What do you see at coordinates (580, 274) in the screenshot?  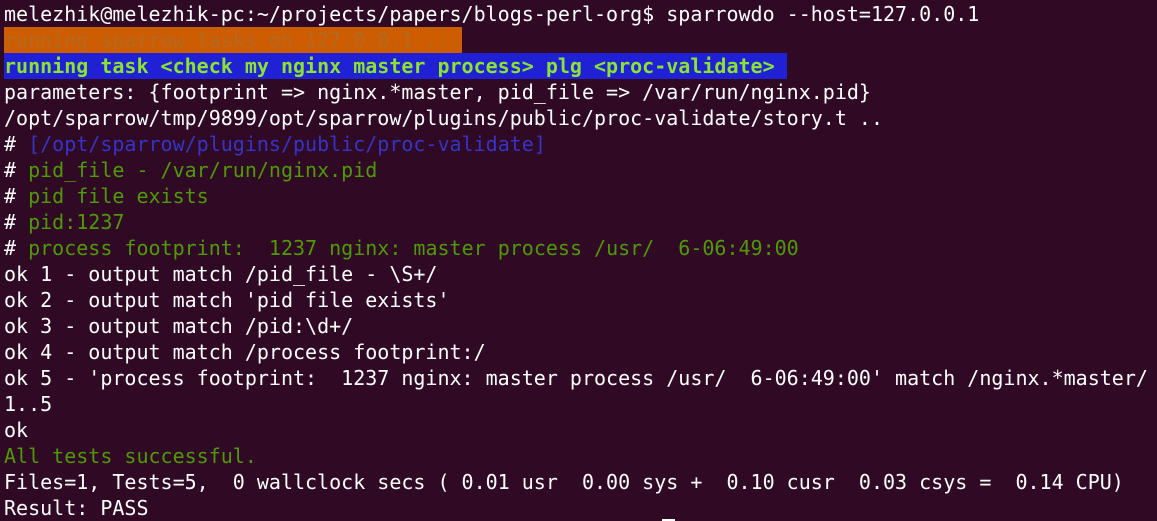 I see `terminal-line: ok 1 - output match /pid_file - \S+/` at bounding box center [580, 274].